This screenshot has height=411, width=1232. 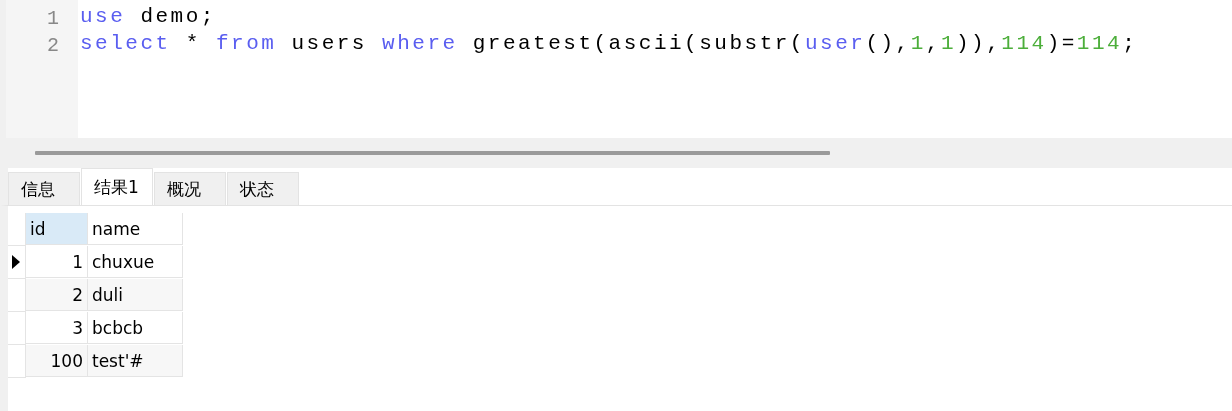 What do you see at coordinates (44, 188) in the screenshot?
I see `tab: 信息` at bounding box center [44, 188].